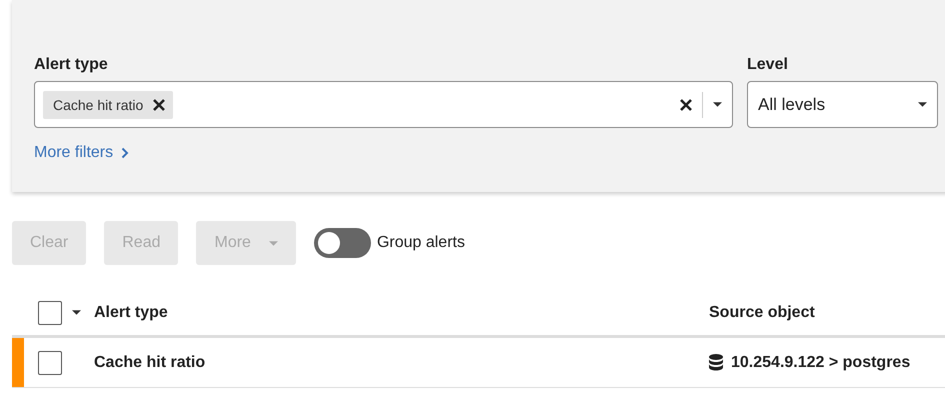 This screenshot has width=945, height=409. I want to click on database-icon, so click(716, 362).